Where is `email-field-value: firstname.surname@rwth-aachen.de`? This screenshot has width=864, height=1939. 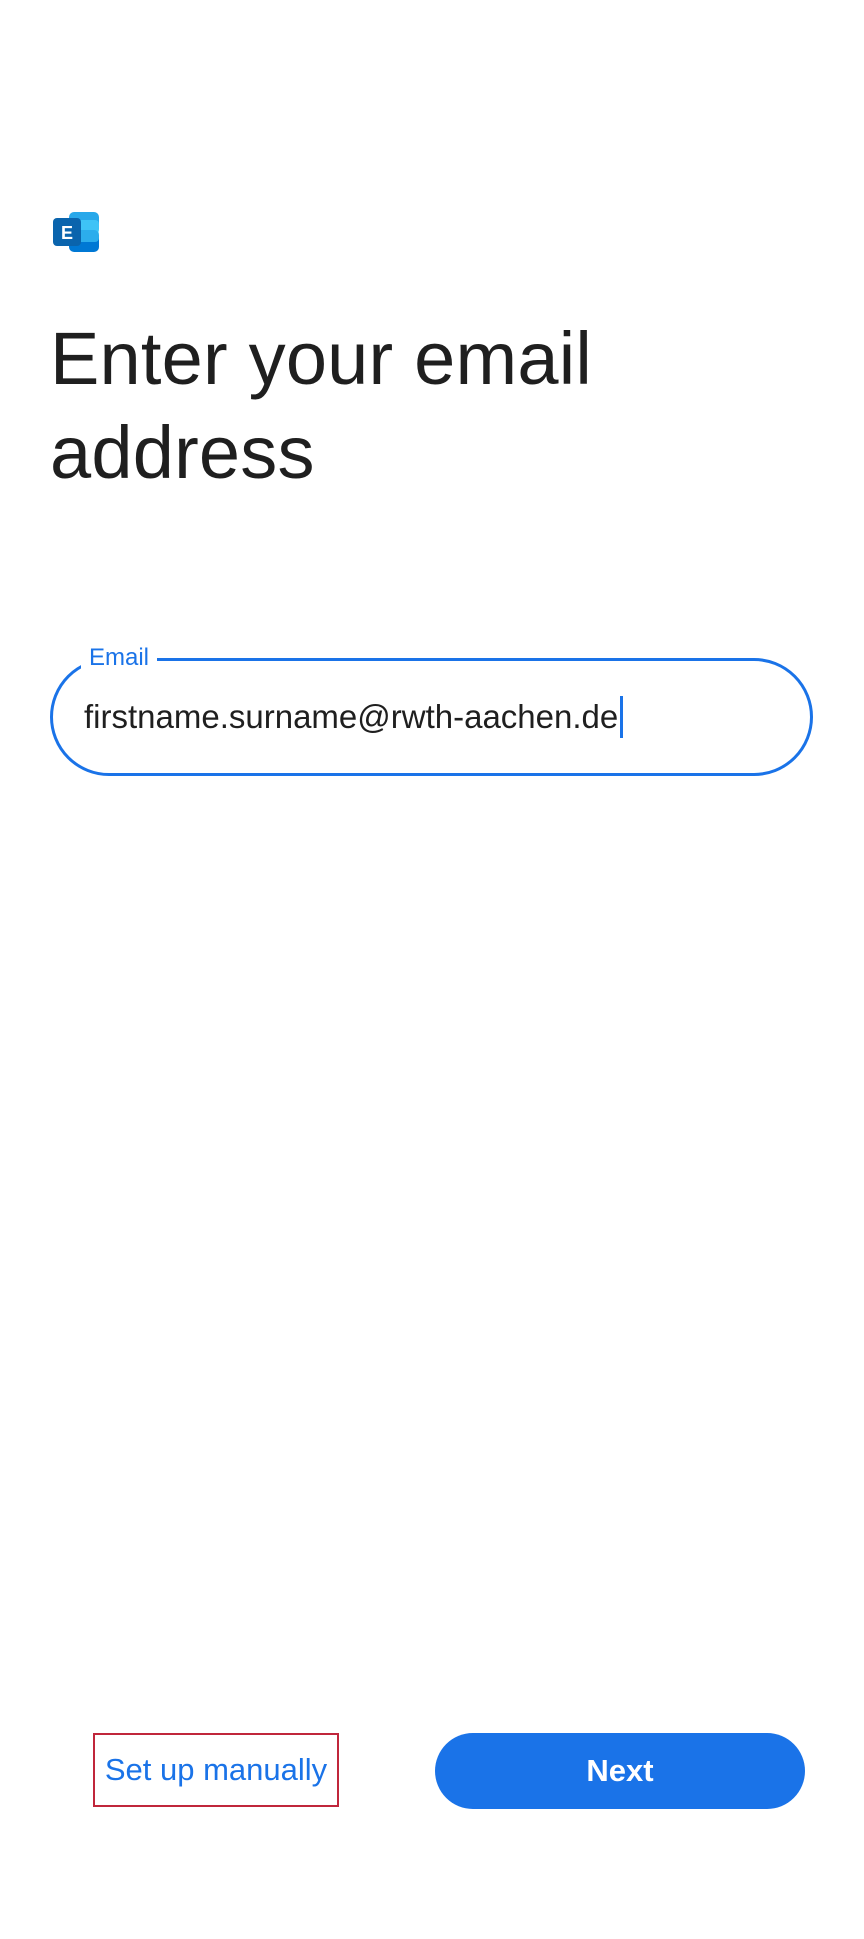 email-field-value: firstname.surname@rwth-aachen.de is located at coordinates (351, 717).